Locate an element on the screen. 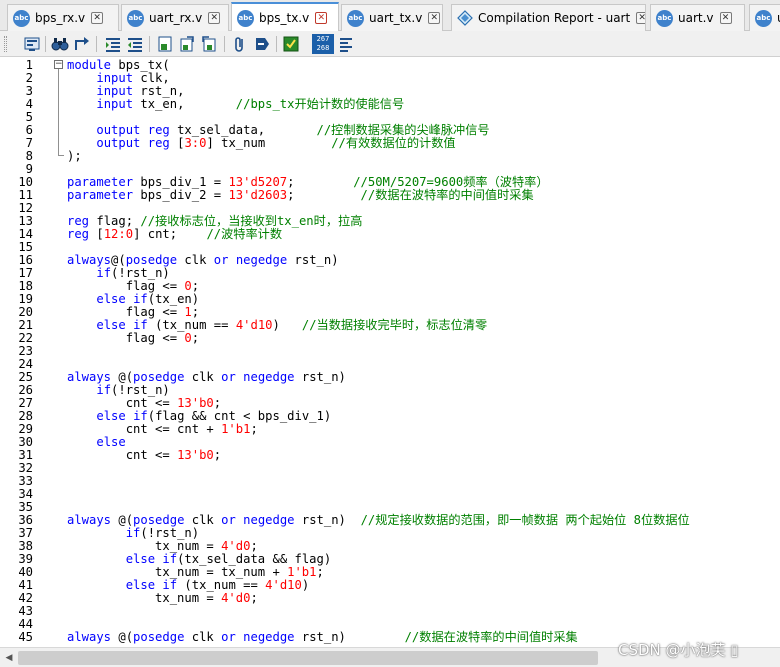 This screenshot has width=780, height=667. report-icon is located at coordinates (465, 18).